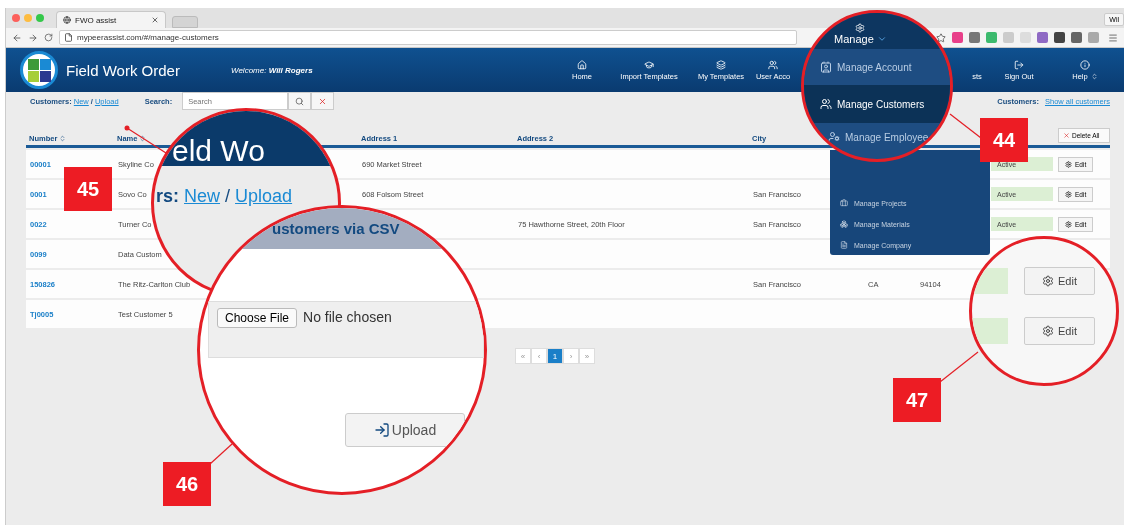 The width and height of the screenshot is (1124, 525). What do you see at coordinates (555, 356) in the screenshot?
I see `page-button: 1` at bounding box center [555, 356].